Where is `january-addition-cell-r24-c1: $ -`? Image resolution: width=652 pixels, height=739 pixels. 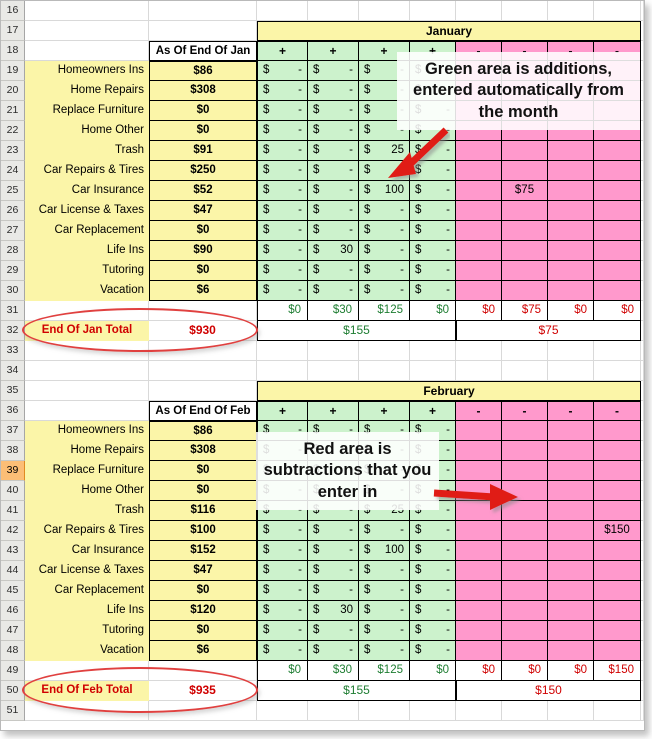 january-addition-cell-r24-c1: $ - is located at coordinates (282, 171).